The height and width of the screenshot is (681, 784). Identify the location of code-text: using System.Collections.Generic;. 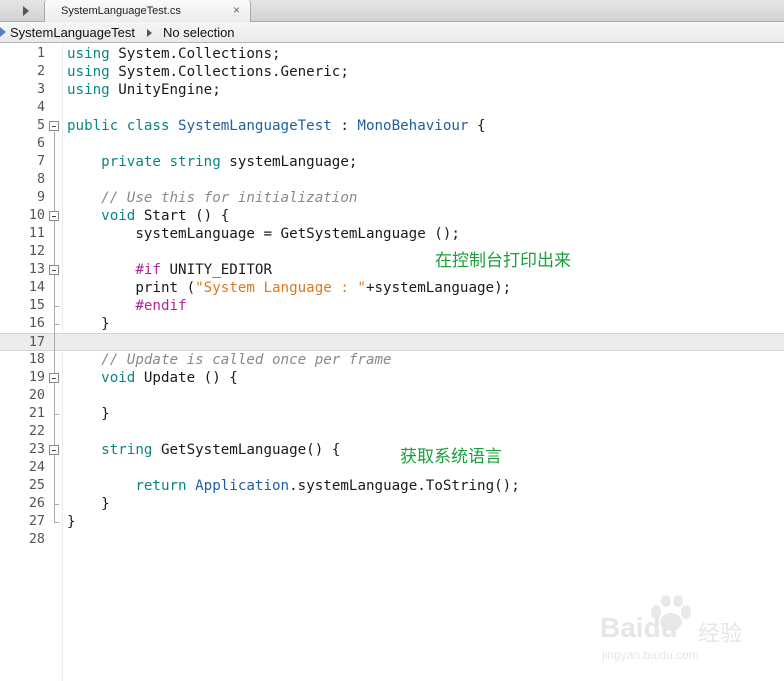
(208, 72).